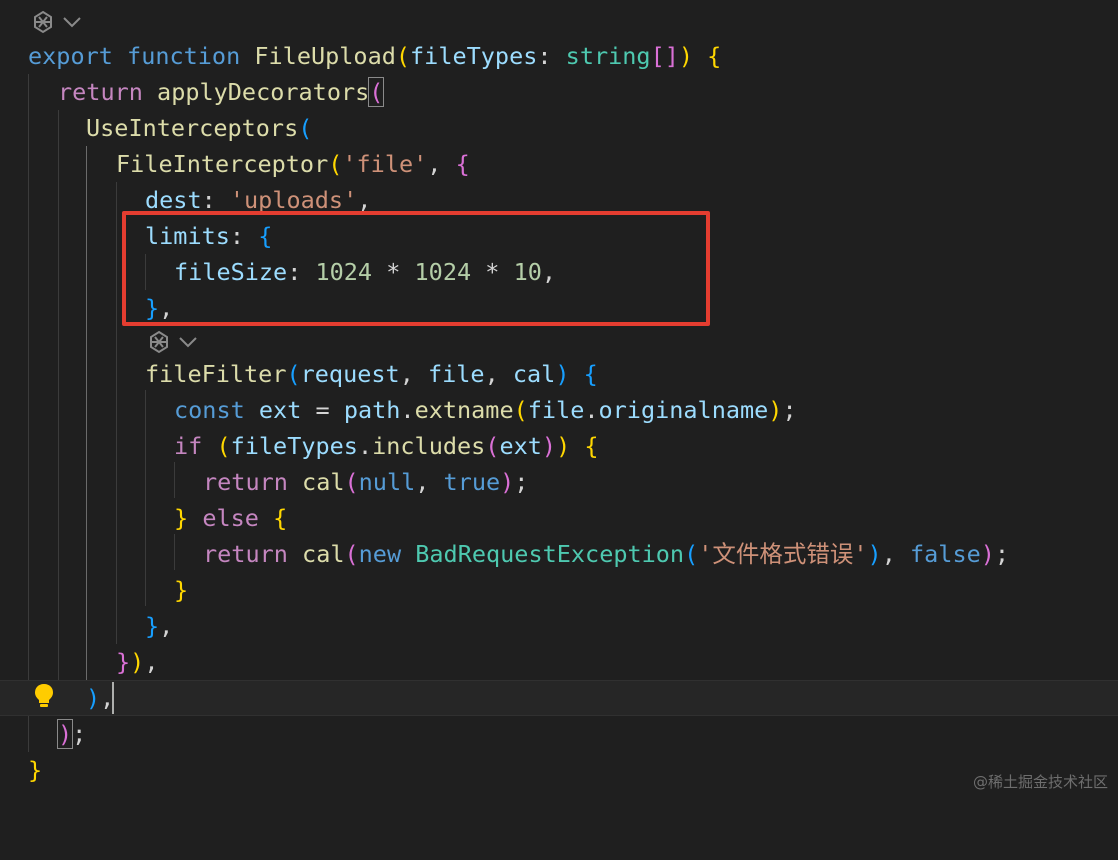 Image resolution: width=1118 pixels, height=860 pixels. What do you see at coordinates (416, 268) in the screenshot?
I see `highlight-box` at bounding box center [416, 268].